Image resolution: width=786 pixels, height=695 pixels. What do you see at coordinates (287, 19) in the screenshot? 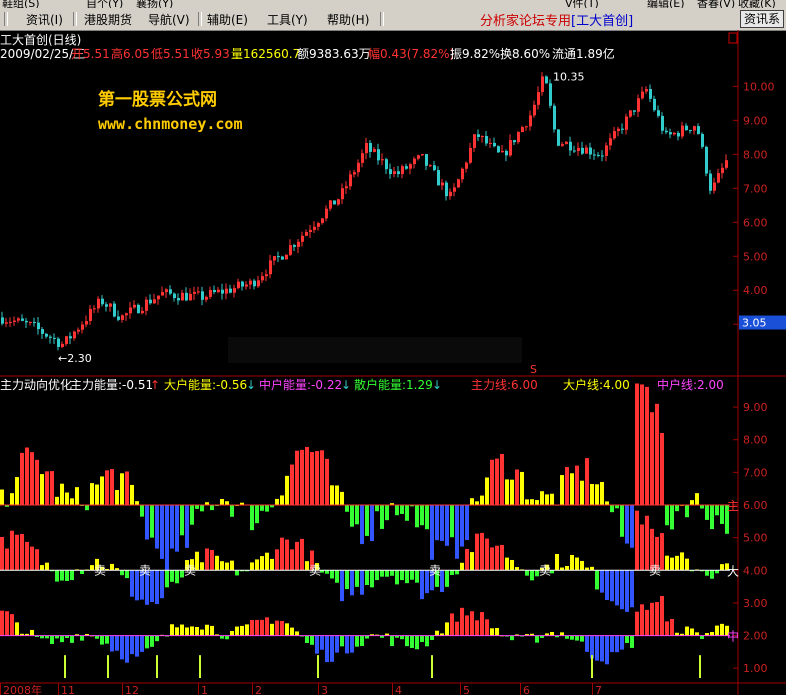
I see `menu-item-tools: 工具(Y)` at bounding box center [287, 19].